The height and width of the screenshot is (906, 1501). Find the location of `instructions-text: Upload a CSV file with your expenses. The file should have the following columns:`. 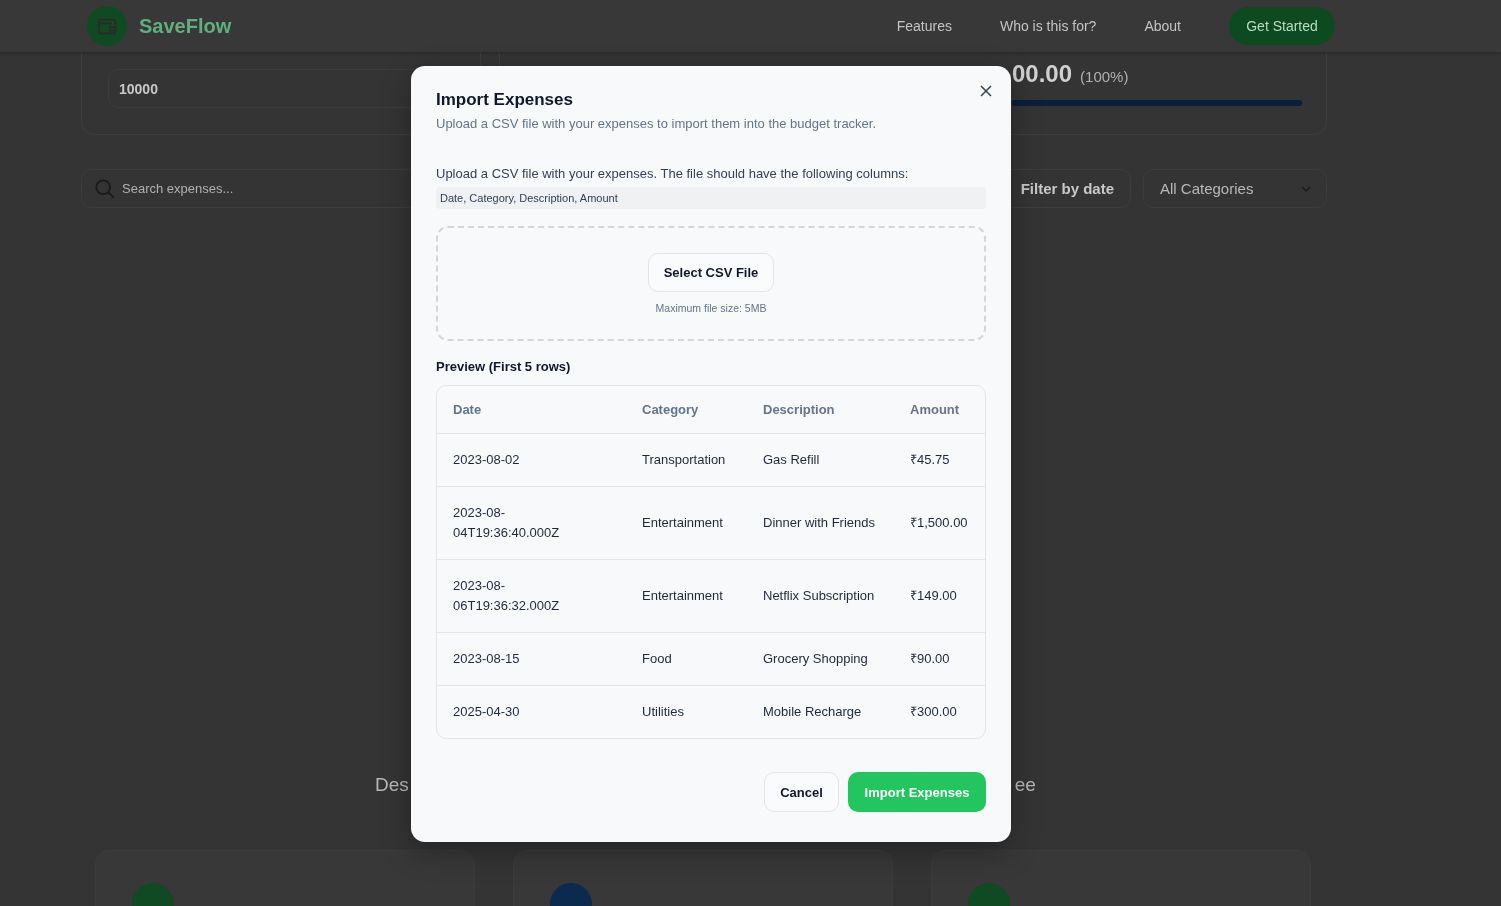

instructions-text: Upload a CSV file with your expenses. The file should have the following columns: is located at coordinates (673, 173).